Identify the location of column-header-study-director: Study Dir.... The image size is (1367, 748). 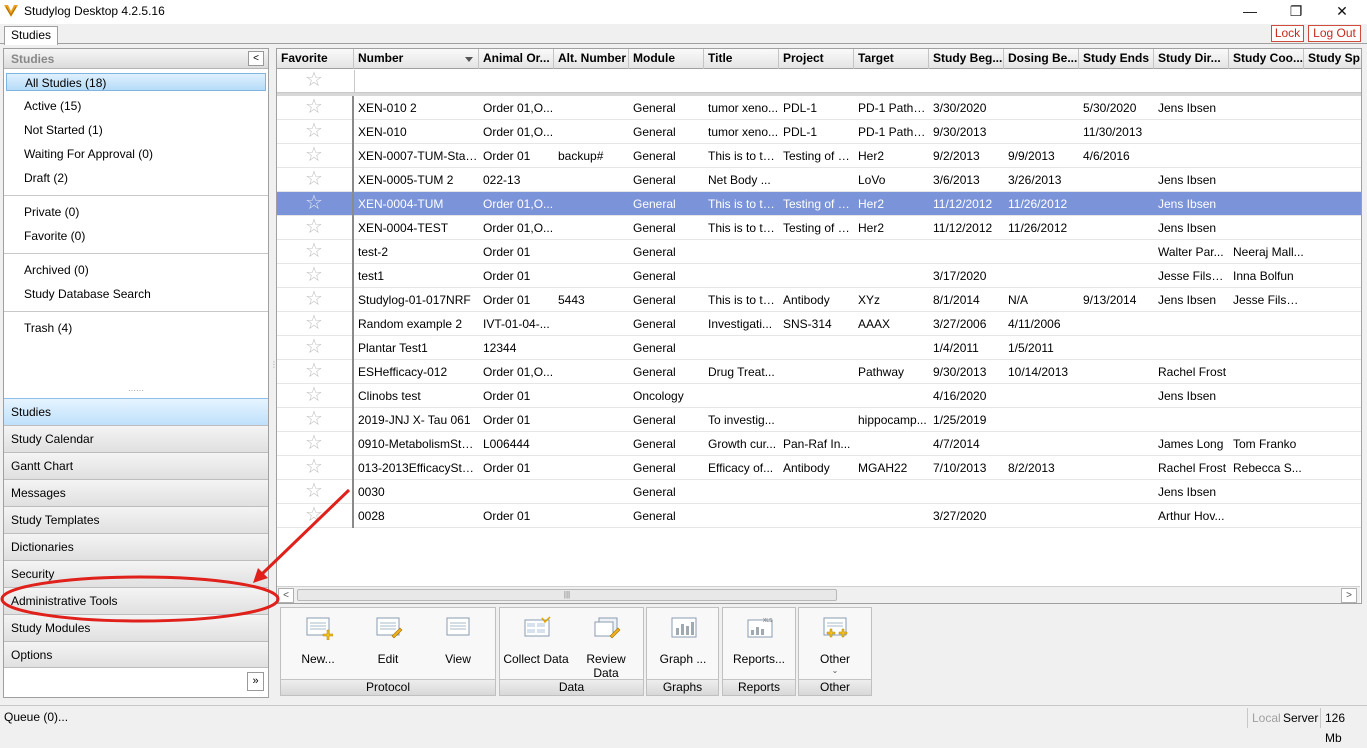
(1191, 59).